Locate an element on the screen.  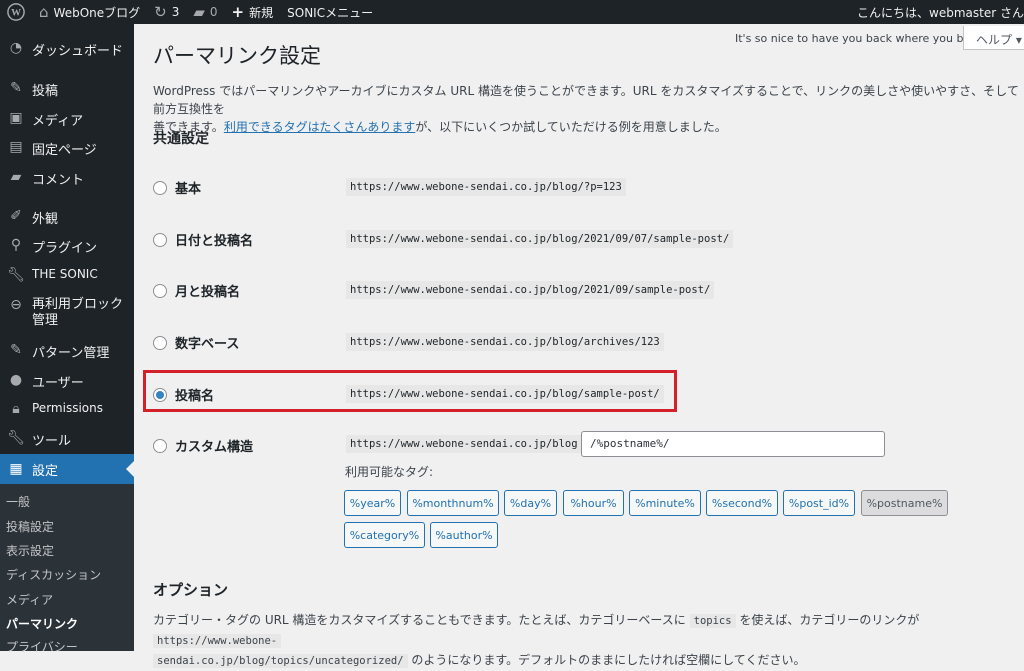
updates-icon: ↻ is located at coordinates (160, 11).